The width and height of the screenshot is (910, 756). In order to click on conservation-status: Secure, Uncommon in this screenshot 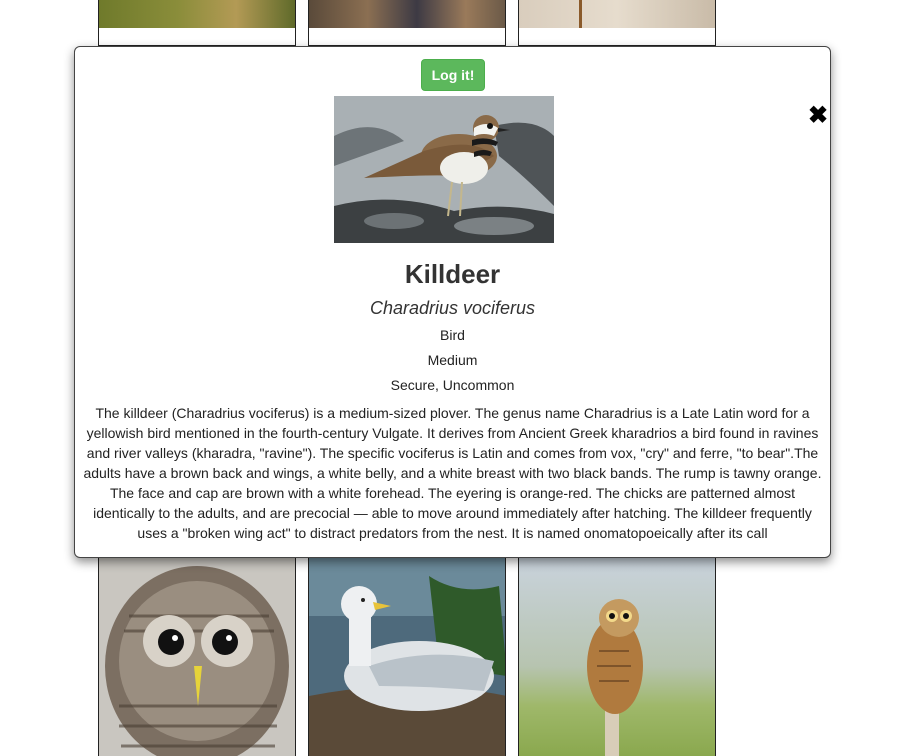, I will do `click(452, 385)`.